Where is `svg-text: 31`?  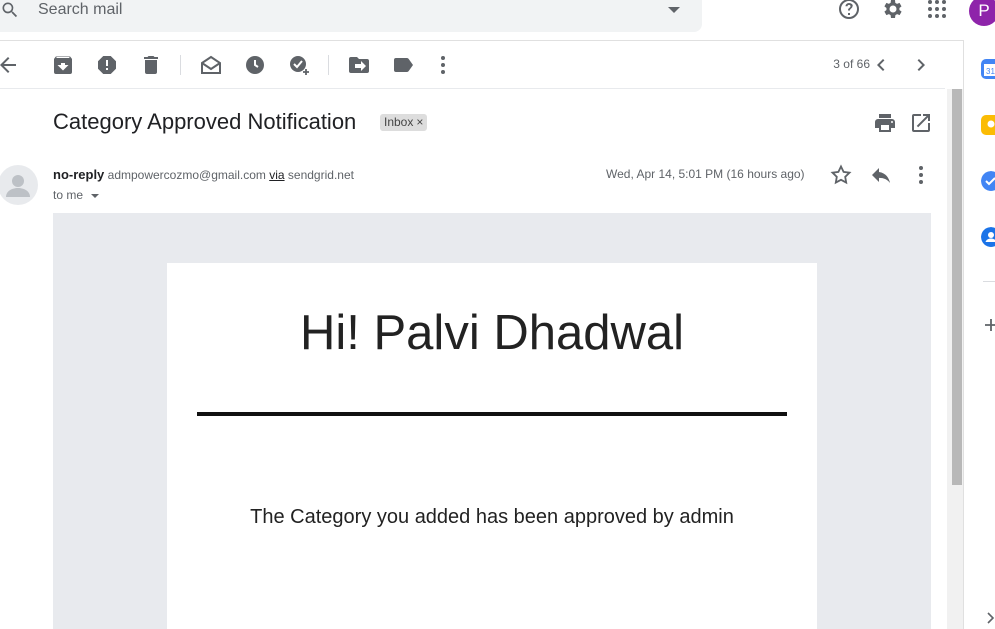
svg-text: 31 is located at coordinates (990, 71).